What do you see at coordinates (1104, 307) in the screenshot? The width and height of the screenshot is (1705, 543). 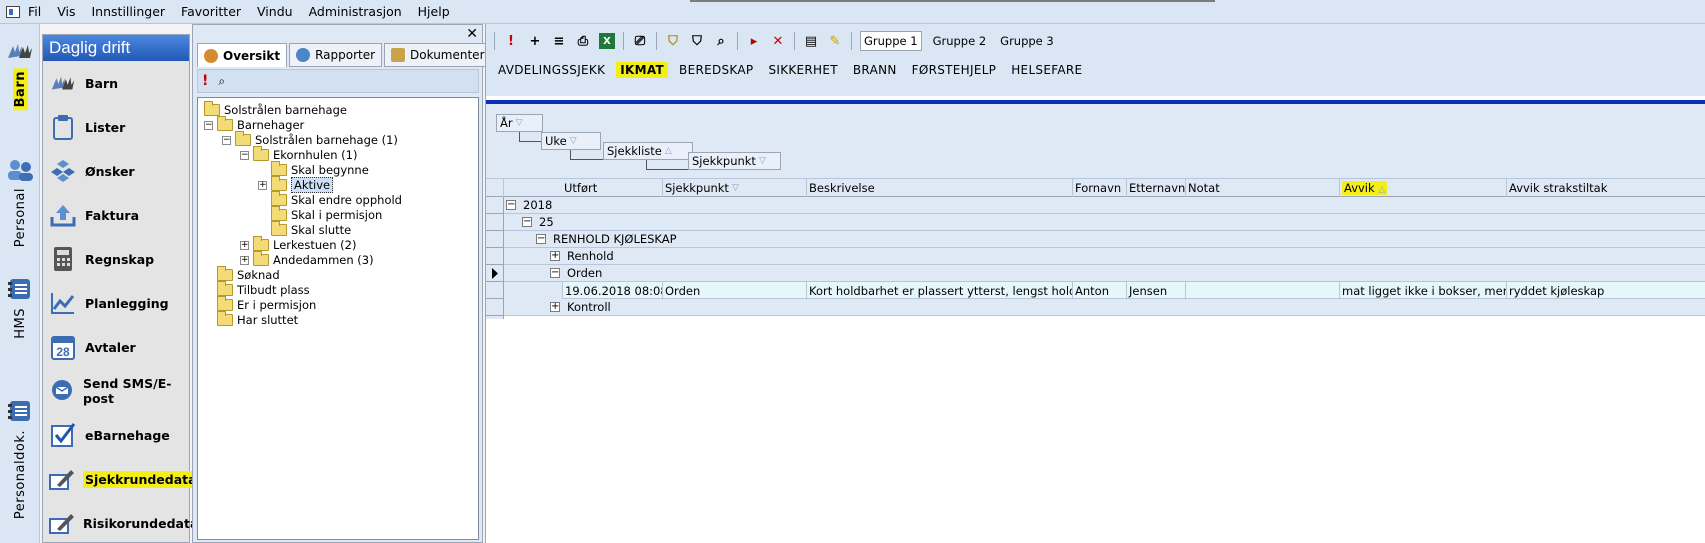 I see `group-row-point: + Kontroll` at bounding box center [1104, 307].